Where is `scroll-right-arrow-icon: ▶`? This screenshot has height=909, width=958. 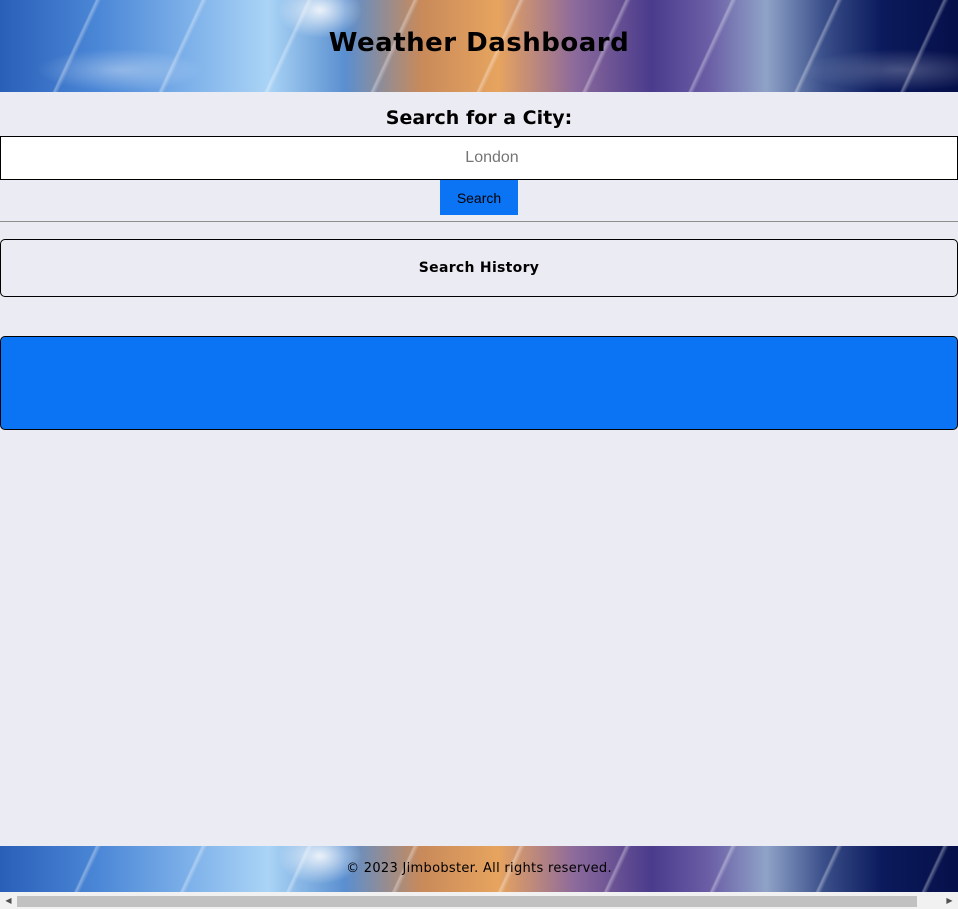 scroll-right-arrow-icon: ▶ is located at coordinates (949, 900).